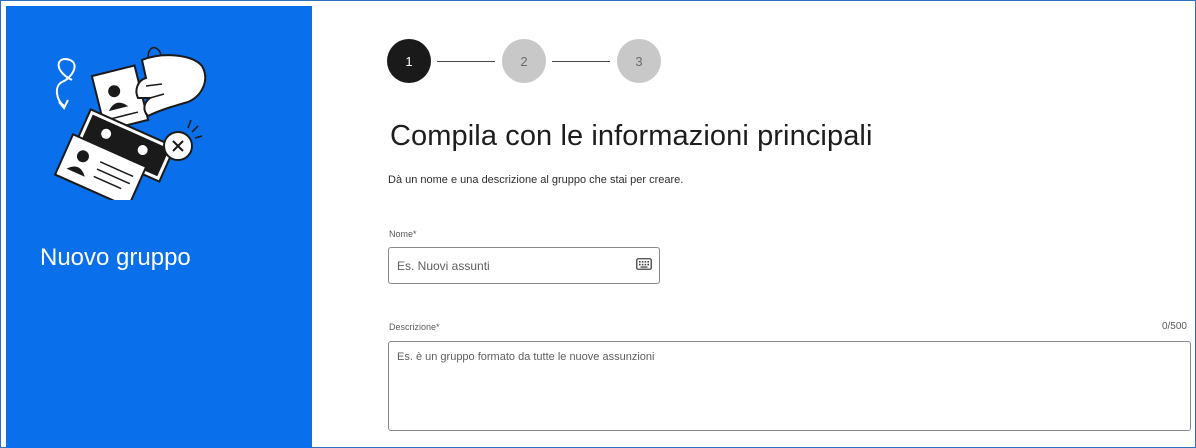  Describe the element at coordinates (414, 327) in the screenshot. I see `description-label: Descrizione*` at that location.